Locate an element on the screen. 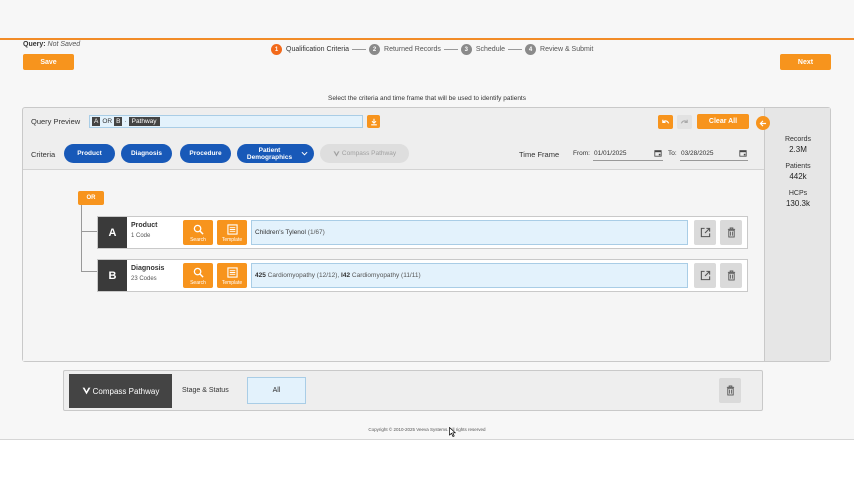  undo-icon is located at coordinates (666, 121).